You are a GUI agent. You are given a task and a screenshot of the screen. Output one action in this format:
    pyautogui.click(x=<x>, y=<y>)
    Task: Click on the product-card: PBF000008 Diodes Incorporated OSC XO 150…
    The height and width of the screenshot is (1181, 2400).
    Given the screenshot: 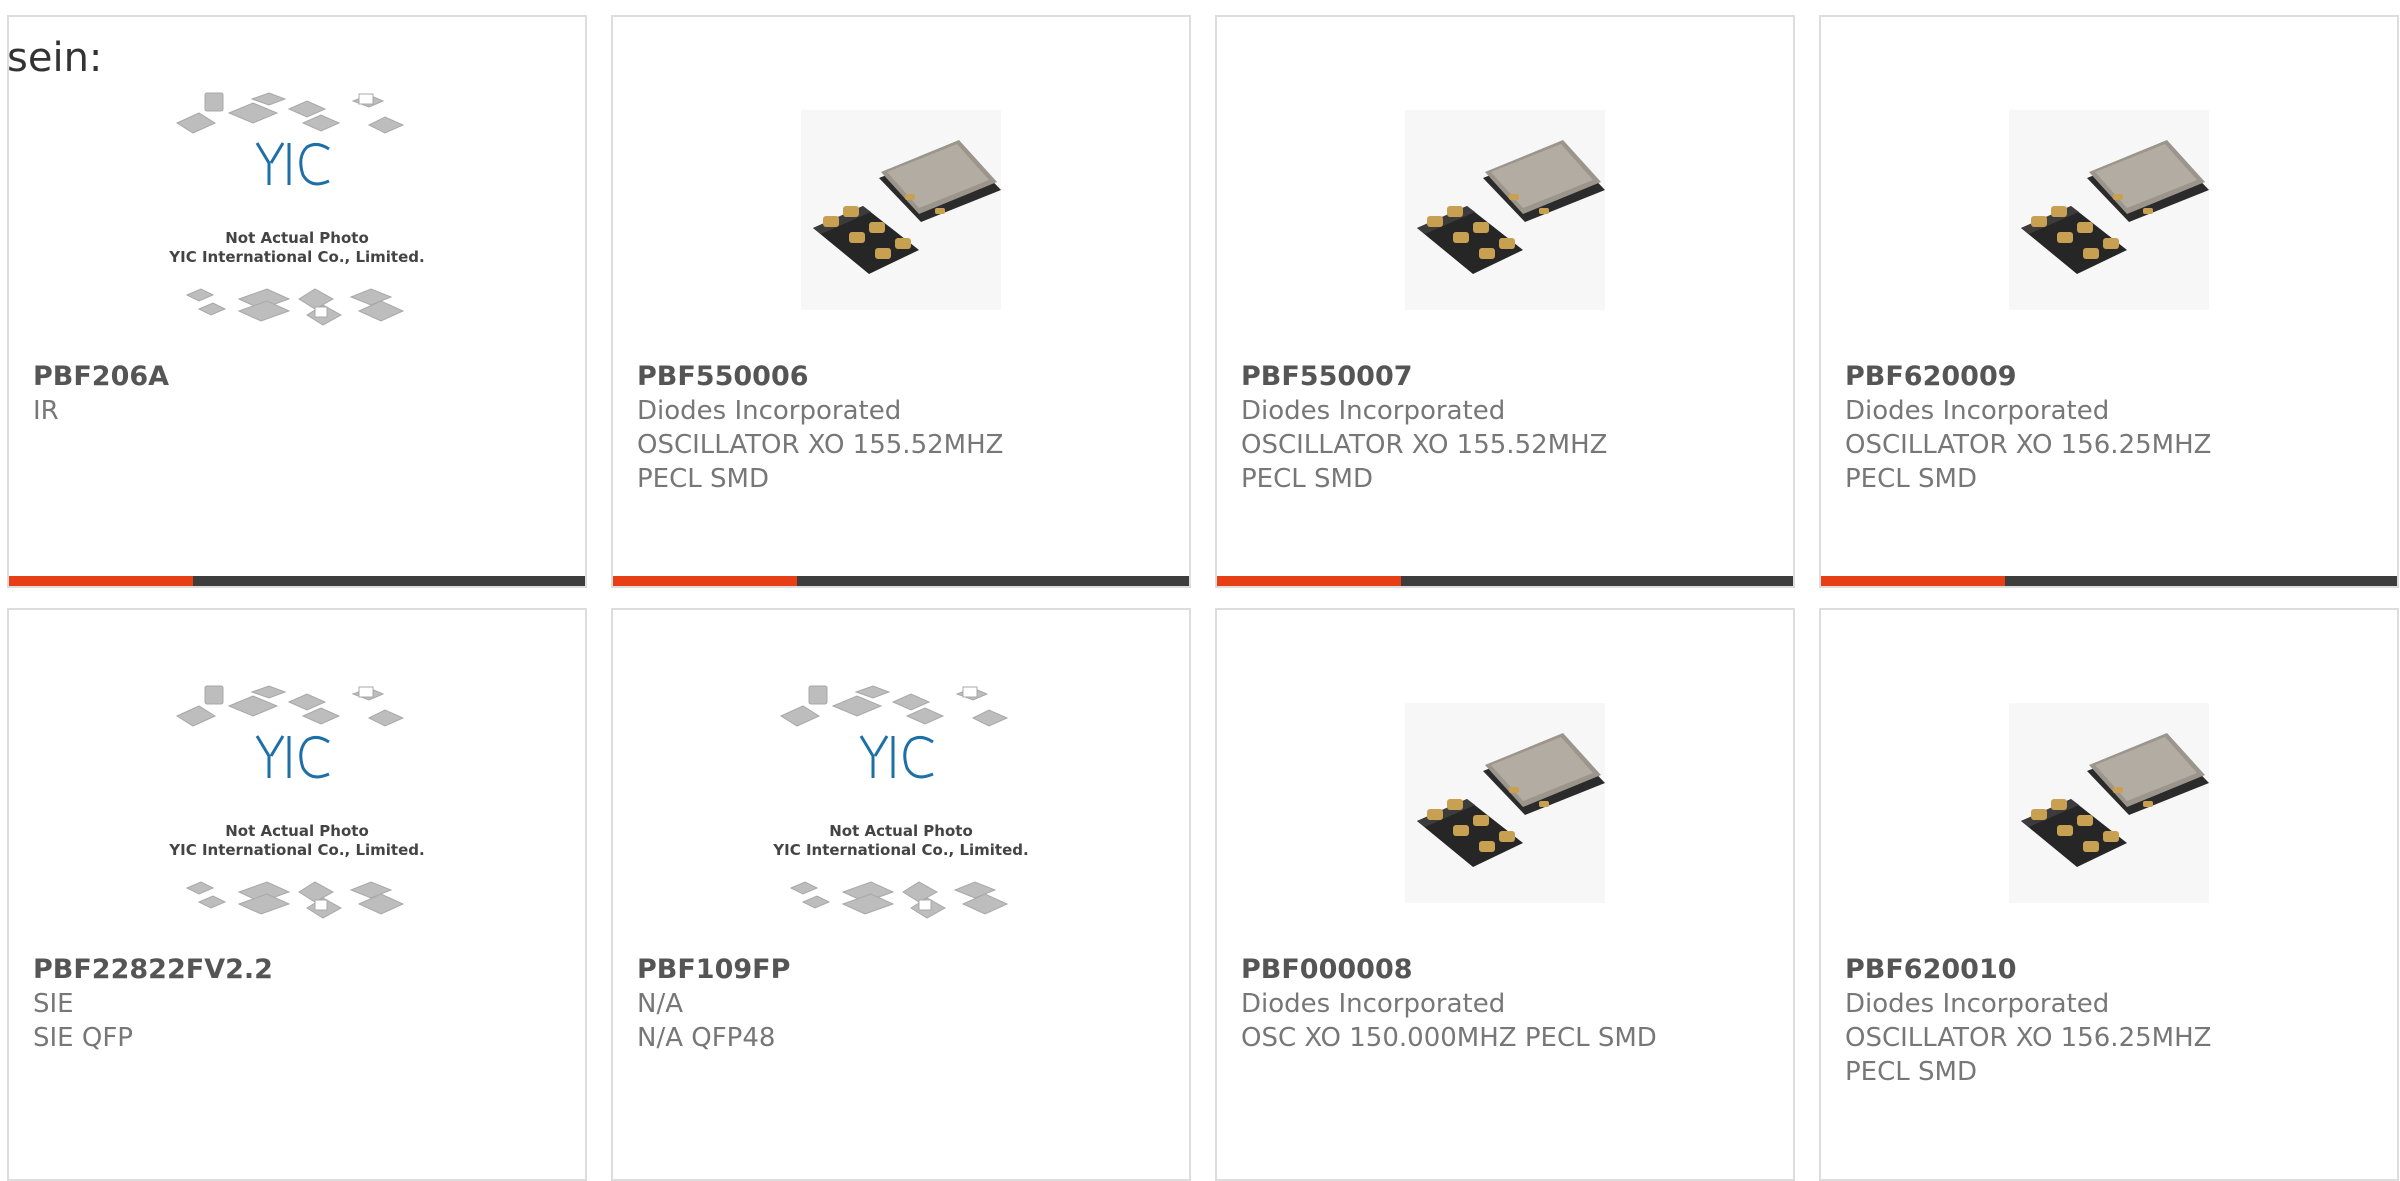 What is the action you would take?
    pyautogui.click(x=1505, y=894)
    